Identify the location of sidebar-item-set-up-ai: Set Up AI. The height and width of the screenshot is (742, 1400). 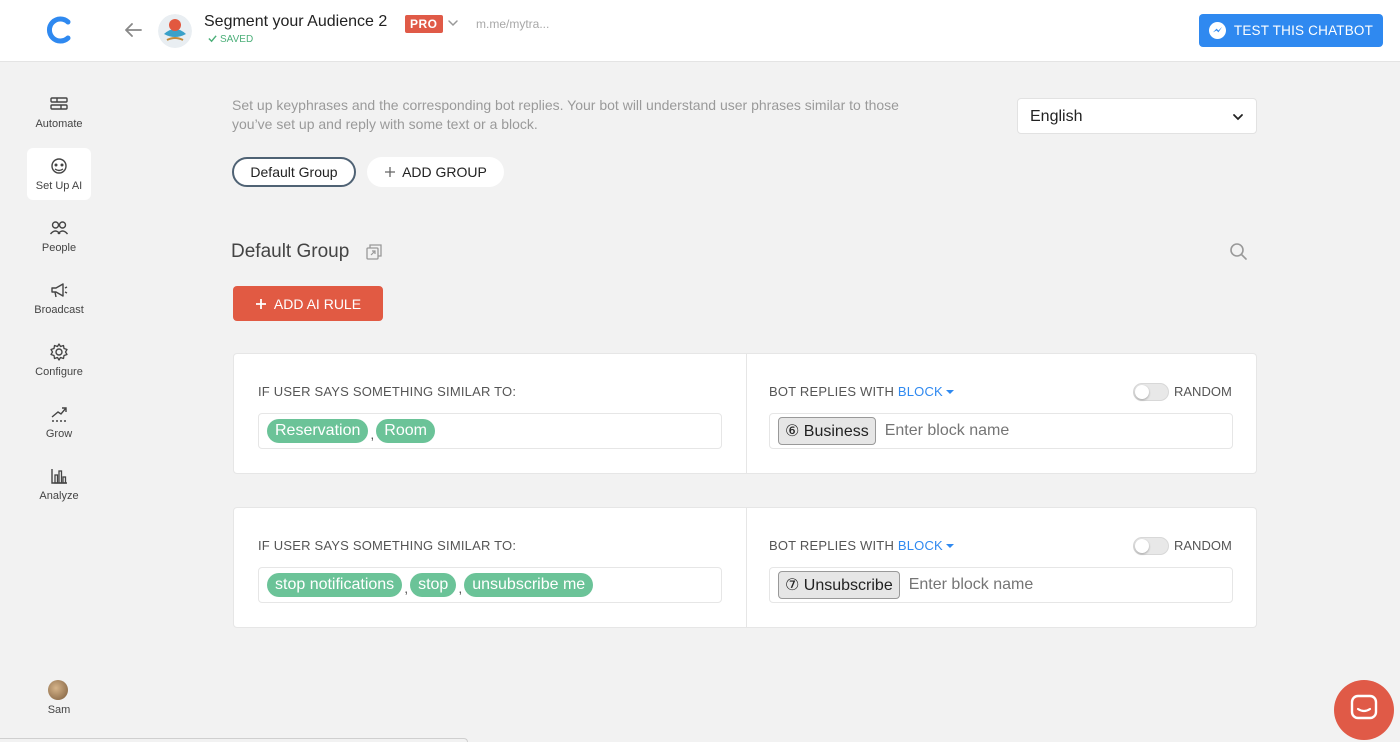
(59, 174).